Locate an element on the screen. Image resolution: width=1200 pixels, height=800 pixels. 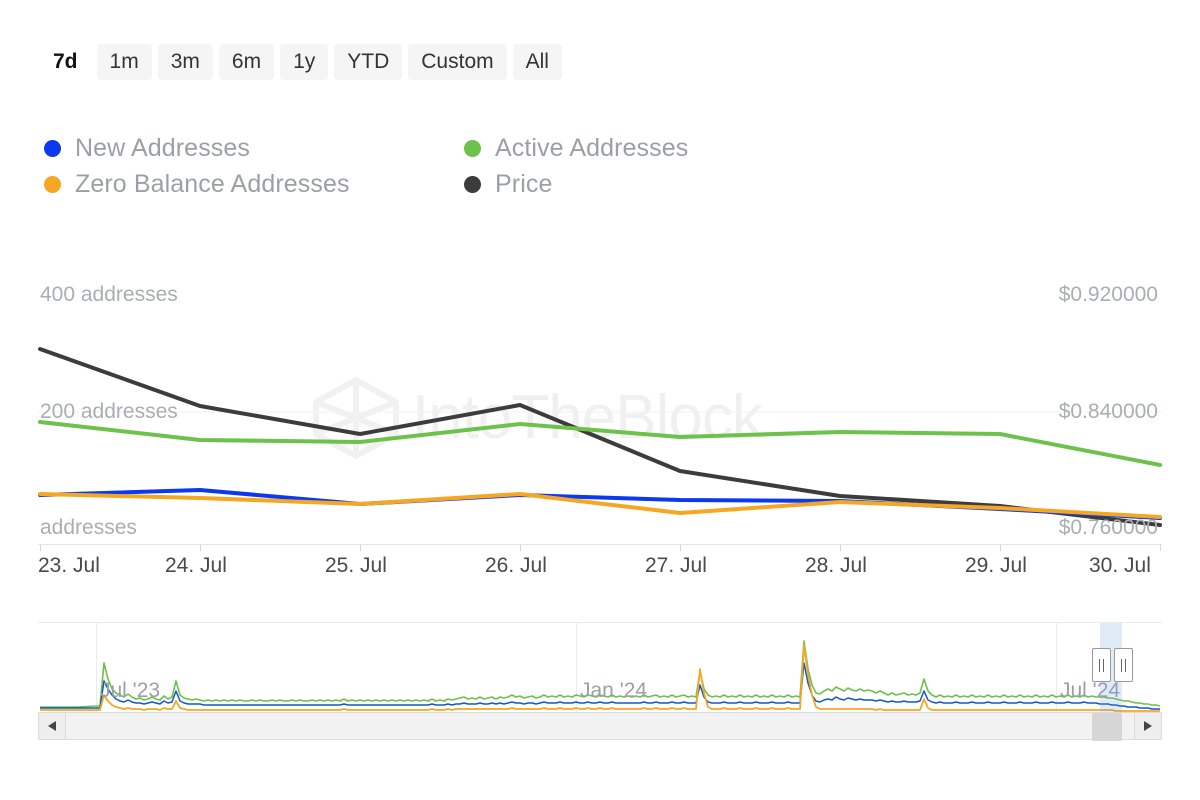
navigator-handle-left is located at coordinates (1101, 665).